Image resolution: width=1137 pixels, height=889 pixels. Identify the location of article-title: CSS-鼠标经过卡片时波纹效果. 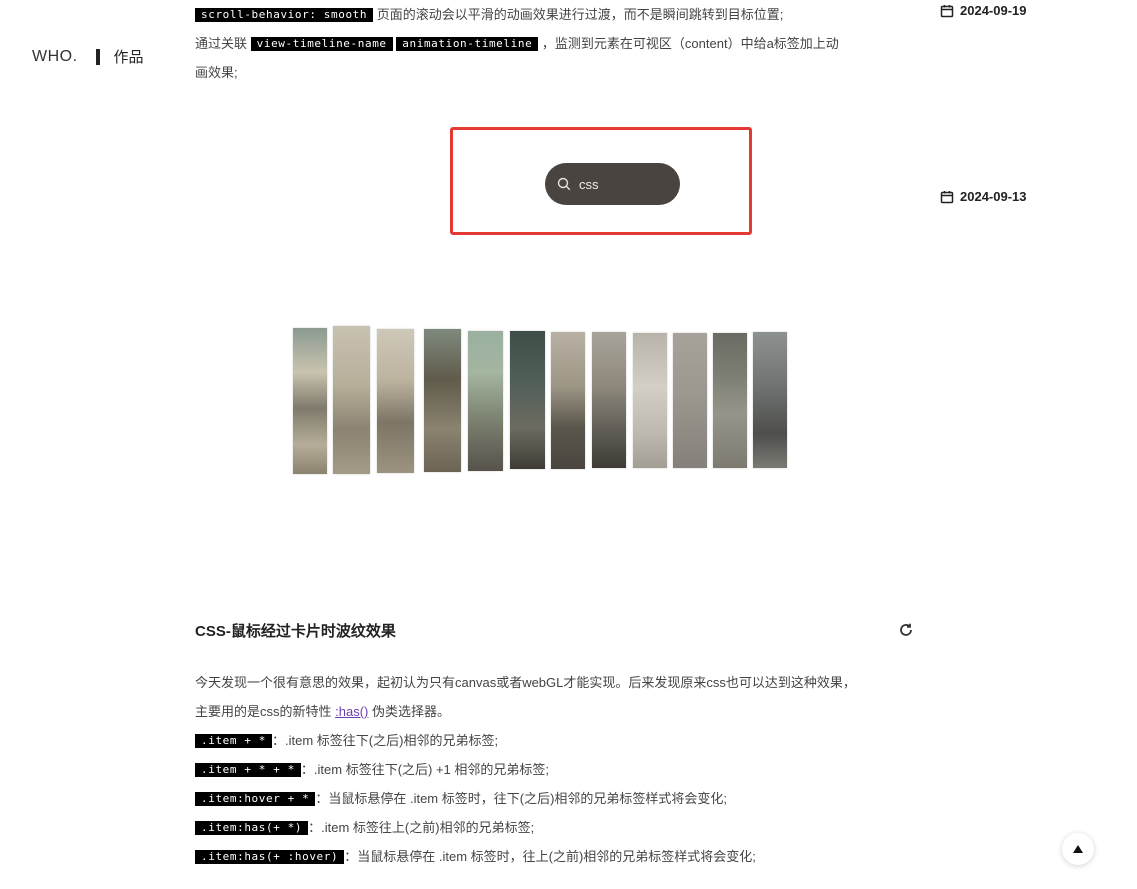
(295, 630).